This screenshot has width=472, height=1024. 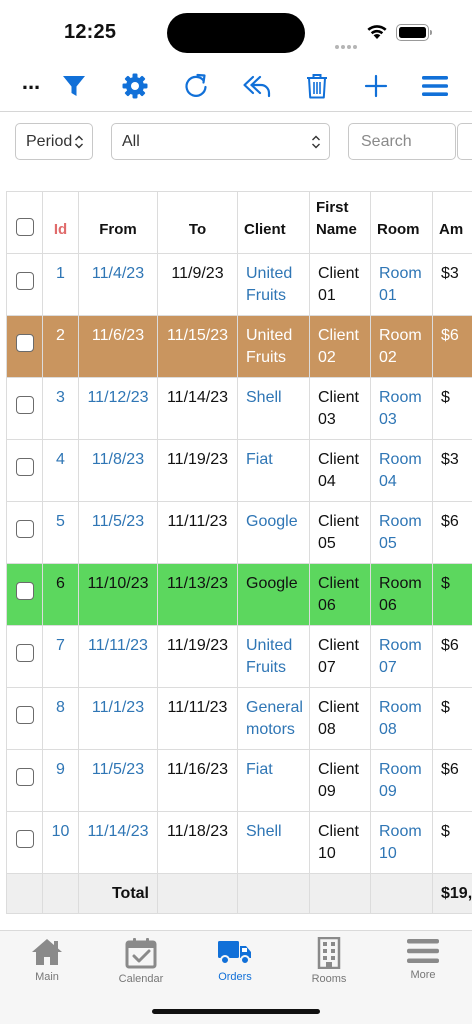 What do you see at coordinates (400, 842) in the screenshot?
I see `room-link: Room 10` at bounding box center [400, 842].